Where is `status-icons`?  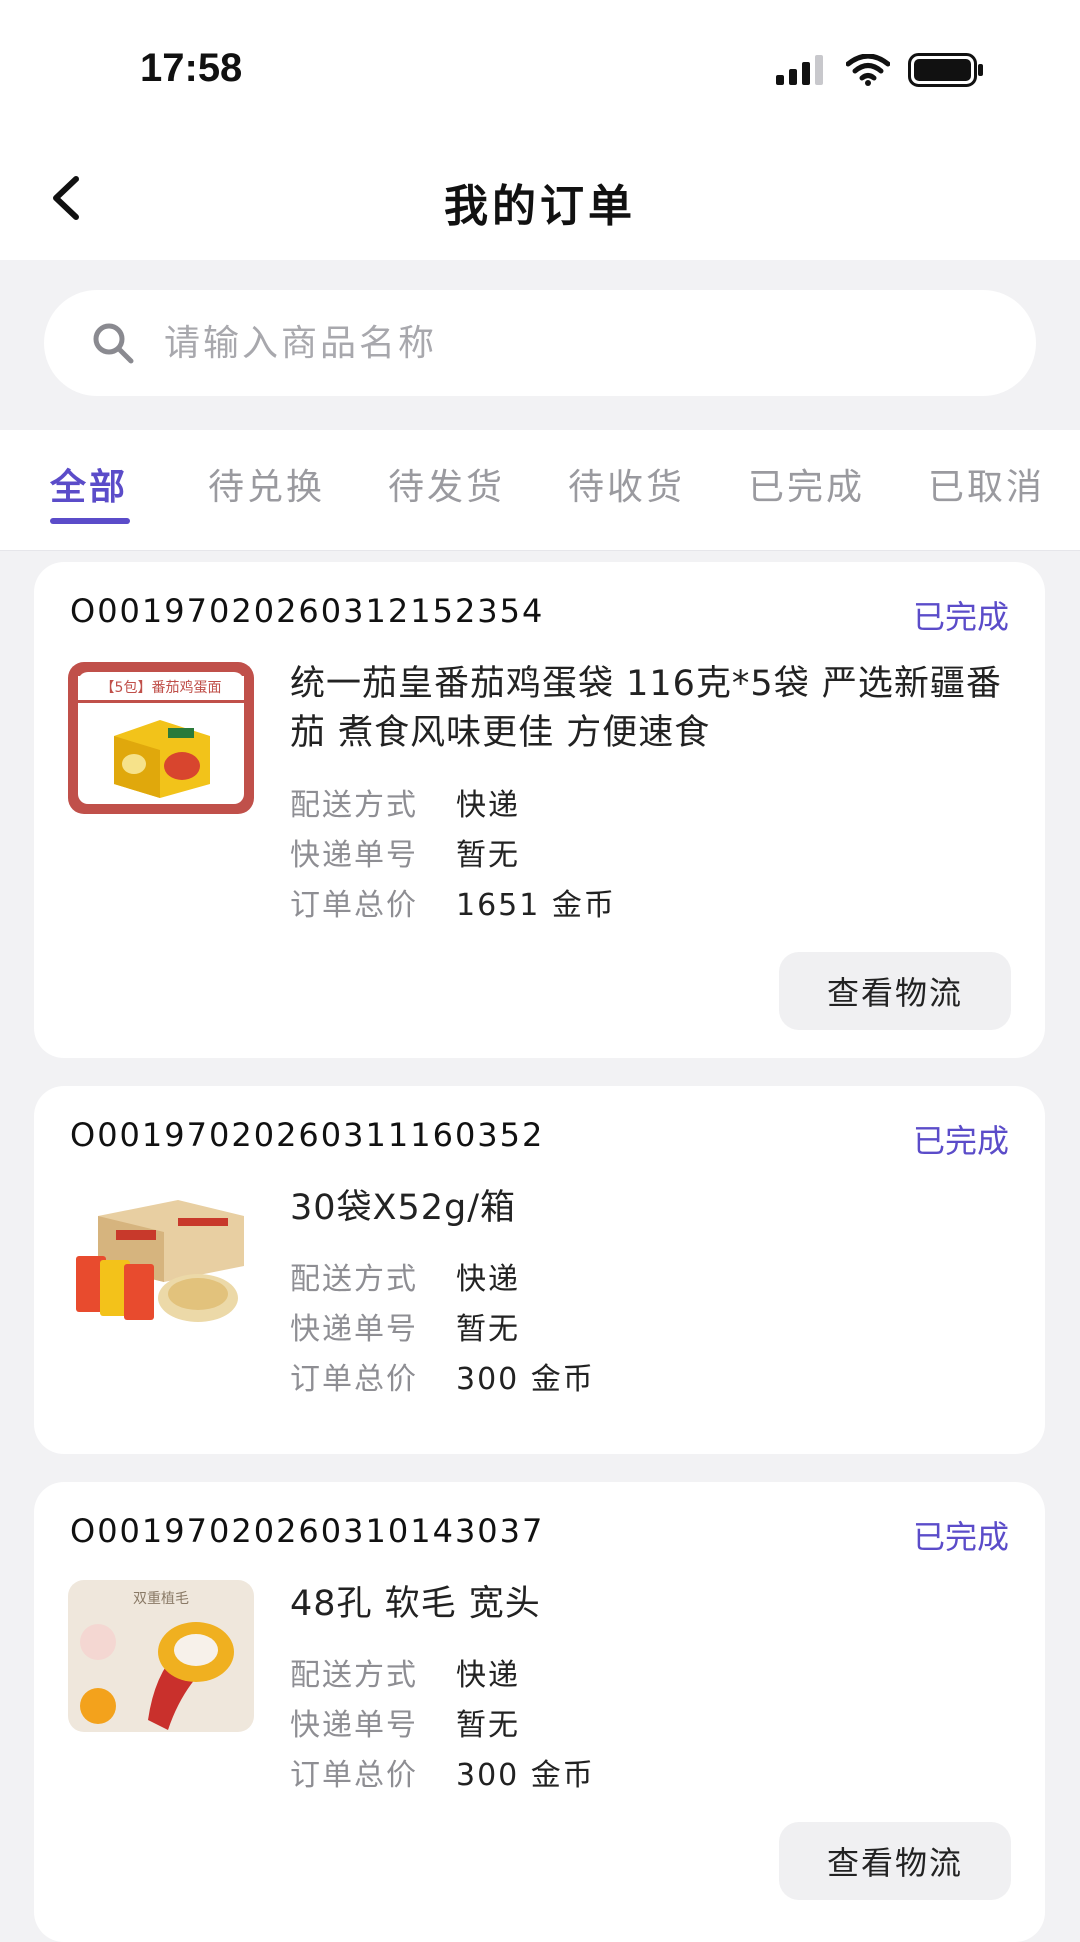 status-icons is located at coordinates (880, 72).